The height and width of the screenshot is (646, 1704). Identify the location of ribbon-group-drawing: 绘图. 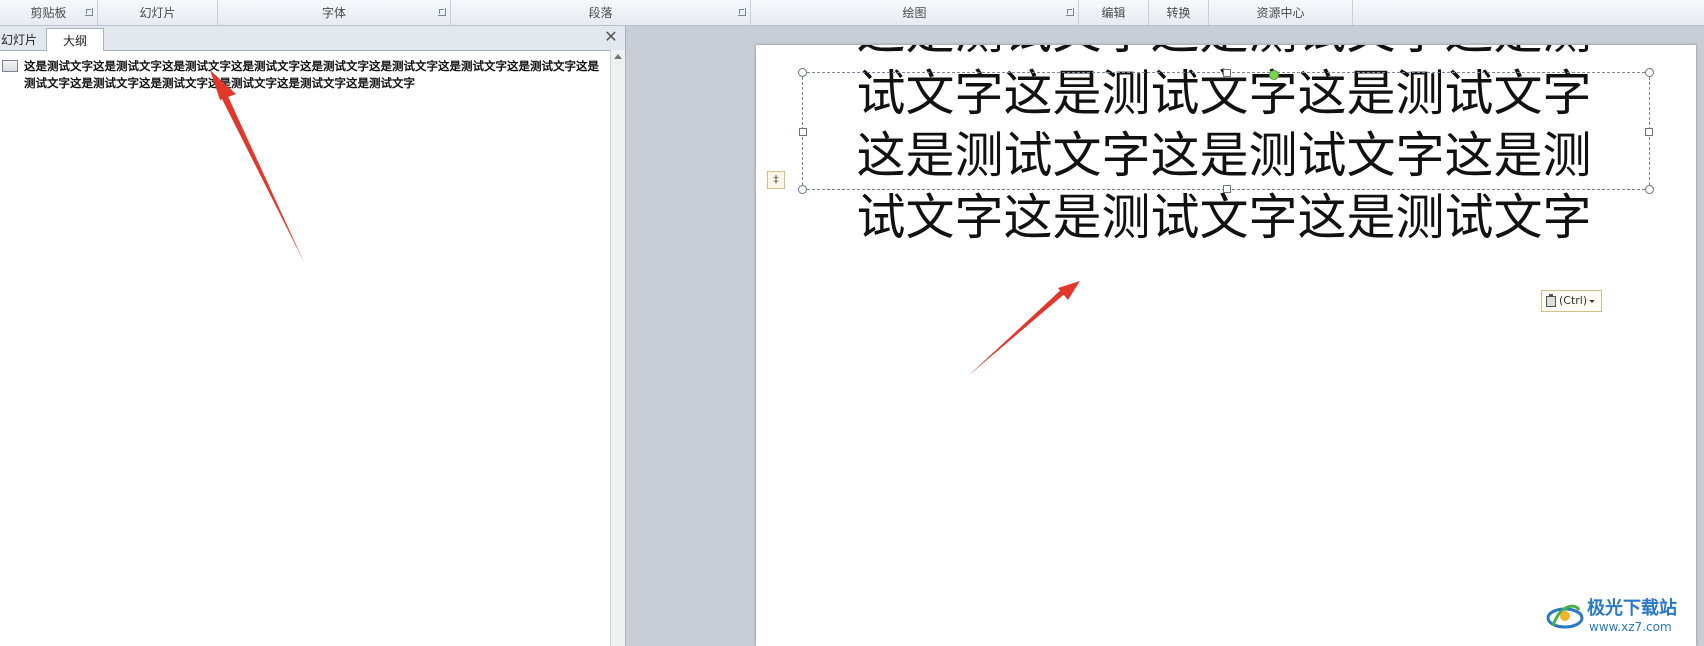
(915, 12).